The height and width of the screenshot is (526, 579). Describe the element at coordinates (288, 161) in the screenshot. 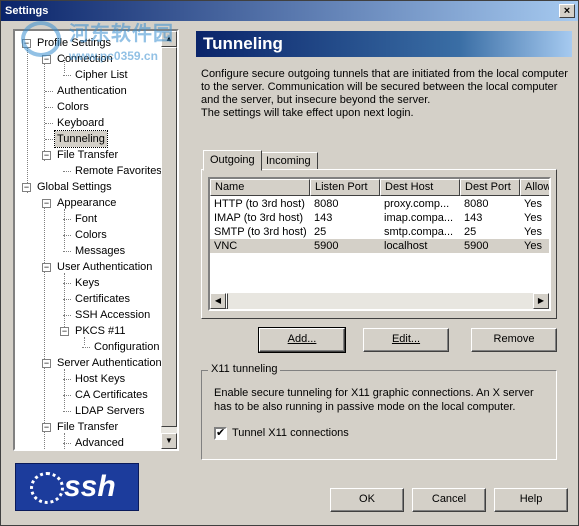

I see `tab-incoming: Incoming` at that location.